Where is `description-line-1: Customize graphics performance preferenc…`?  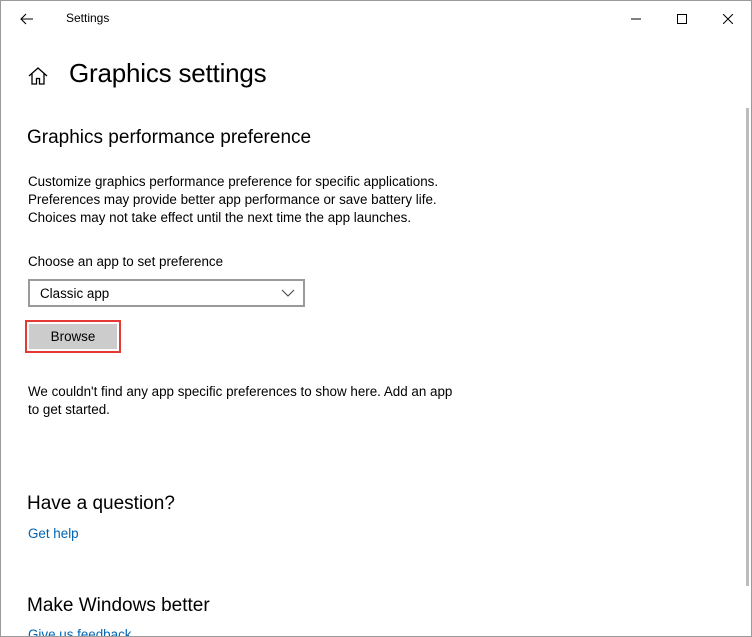 description-line-1: Customize graphics performance preferenc… is located at coordinates (233, 181).